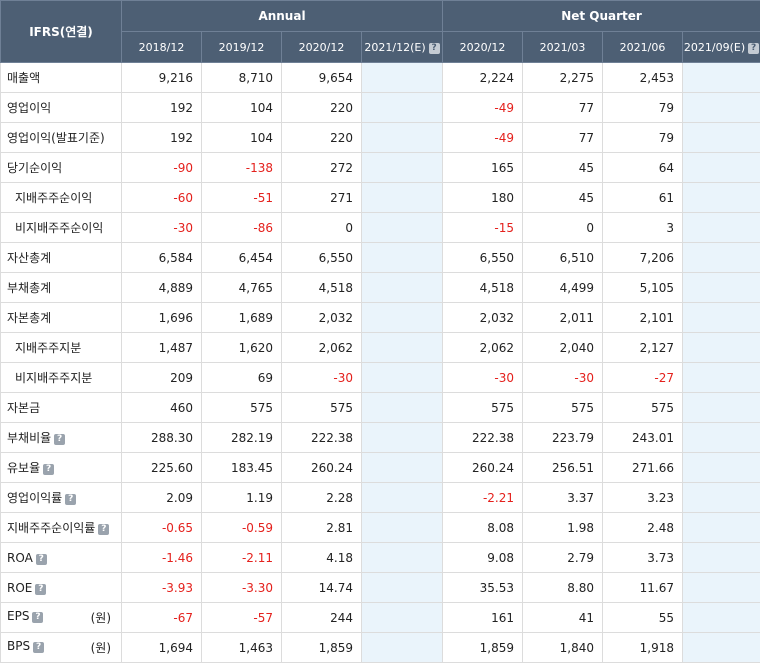  Describe the element at coordinates (29, 288) in the screenshot. I see `row-label-text: 부채총계` at that location.